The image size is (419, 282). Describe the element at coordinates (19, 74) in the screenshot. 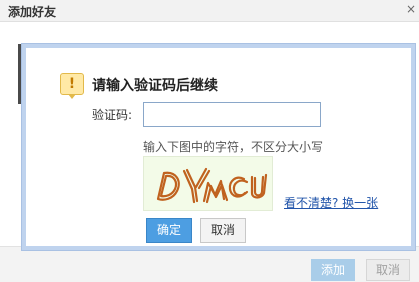

I see `scroll-edge` at that location.